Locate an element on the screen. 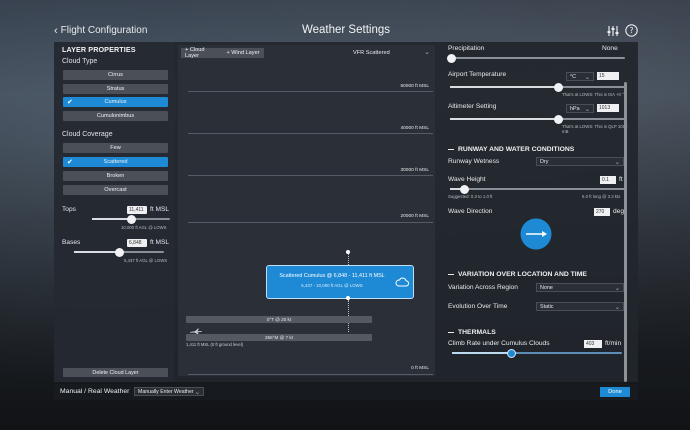 The height and width of the screenshot is (430, 690). tops-value-field: 11,411 is located at coordinates (137, 210).